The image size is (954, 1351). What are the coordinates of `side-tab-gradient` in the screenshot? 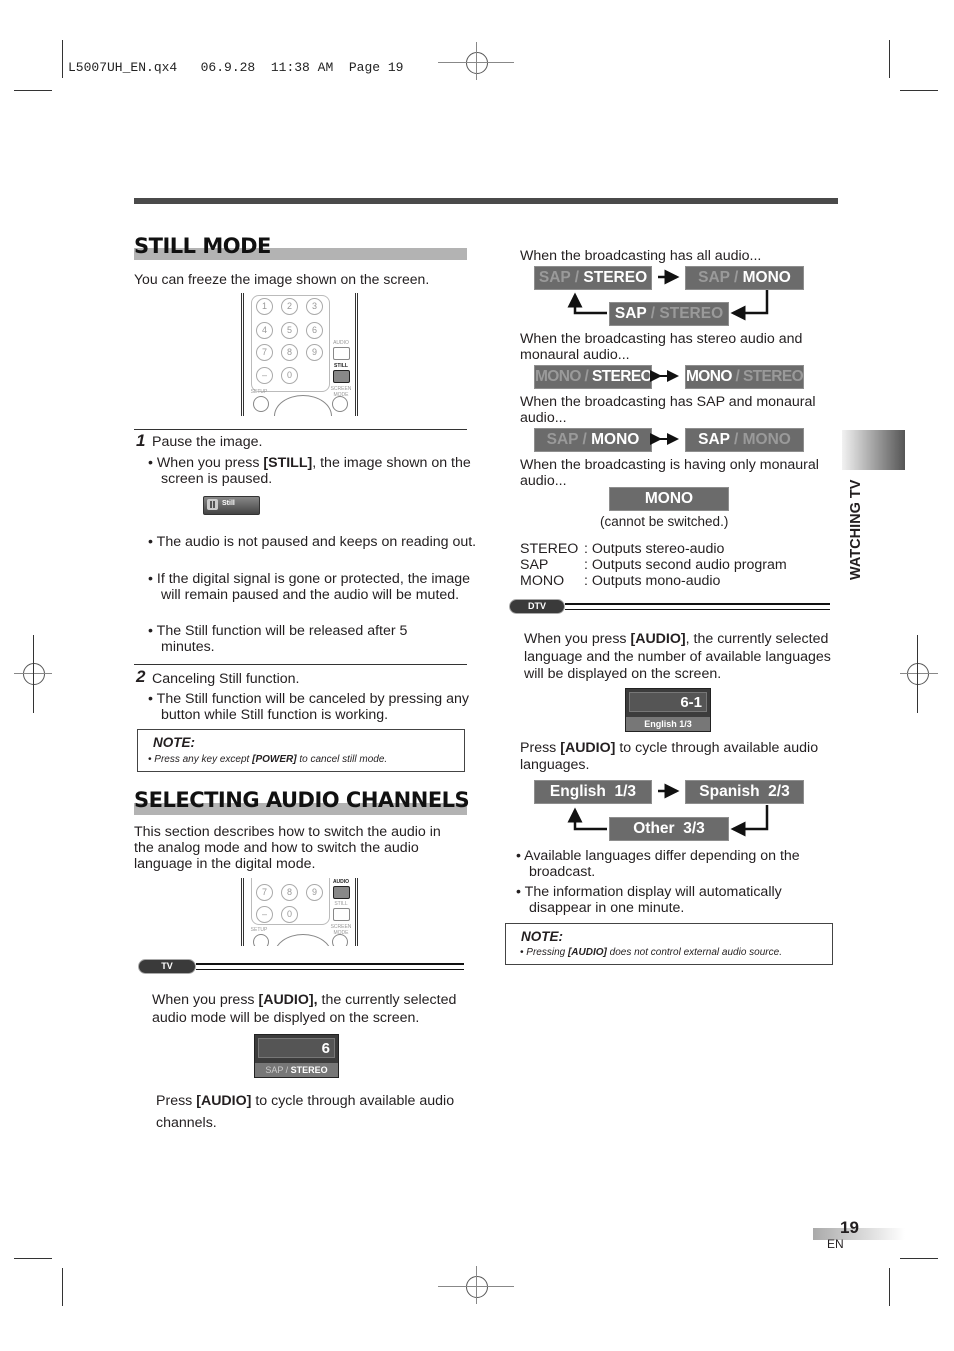 It's located at (873, 450).